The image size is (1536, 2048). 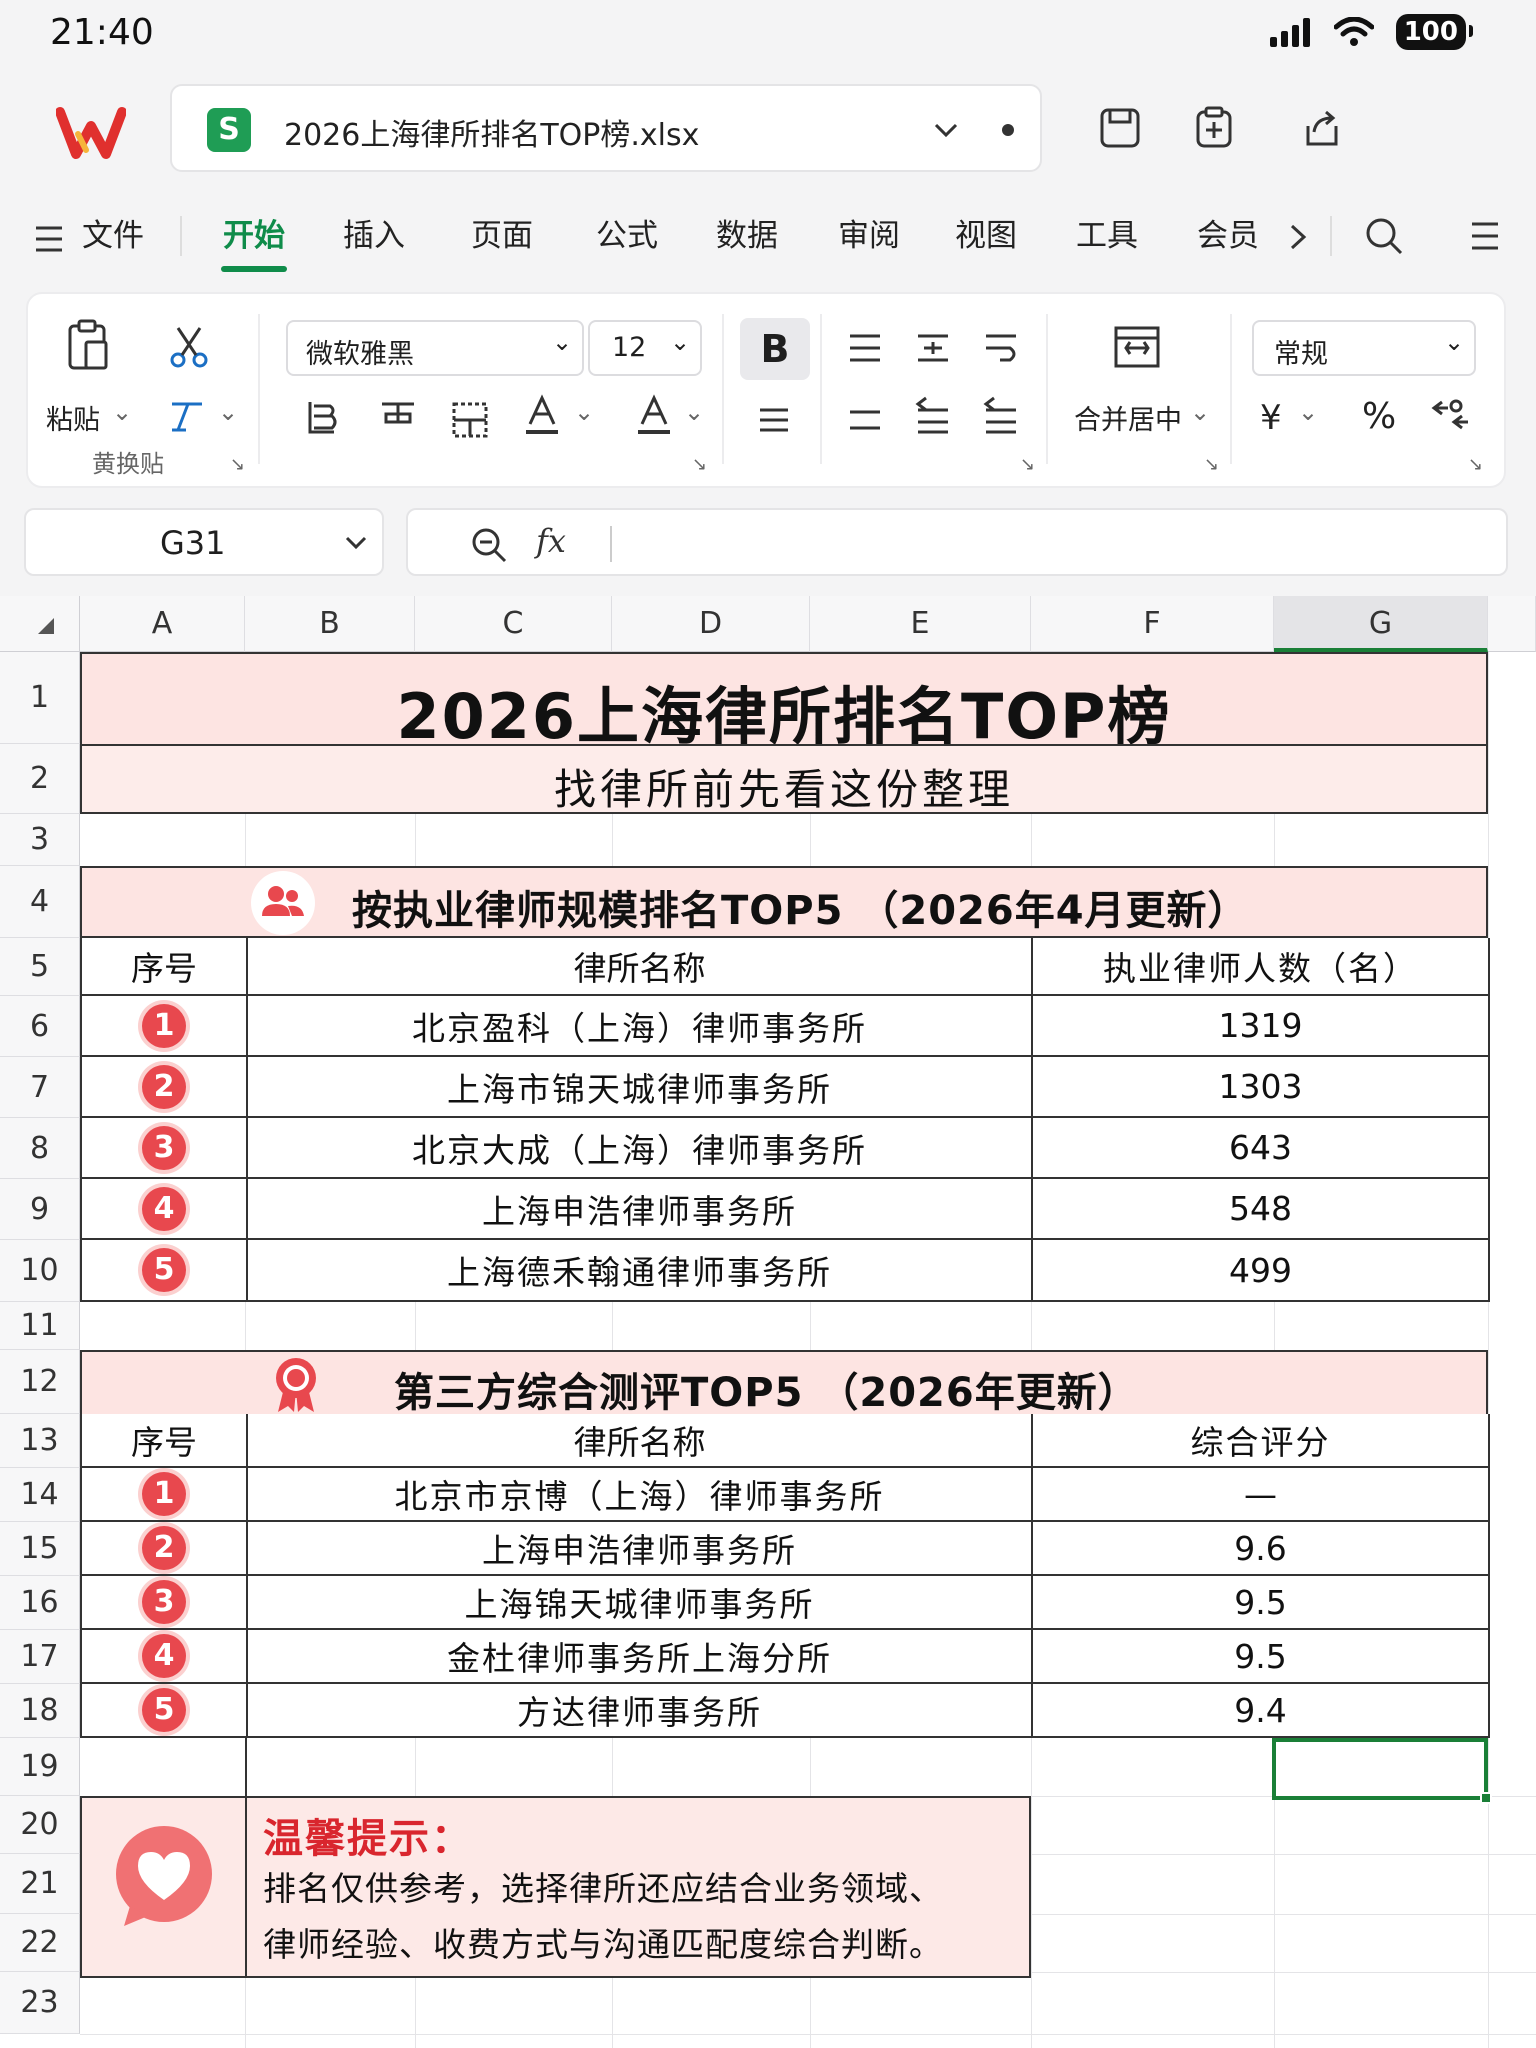 I want to click on font-size-select: 12 ⌄, so click(x=645, y=348).